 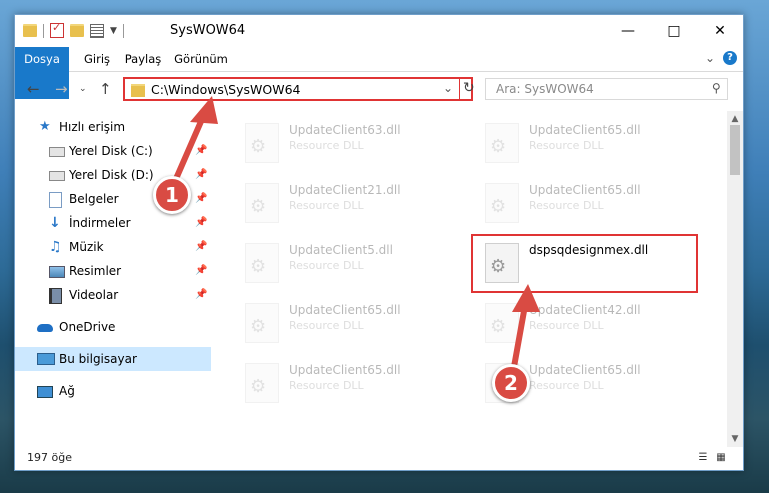 I want to click on nav-this-pc: Bu bilgisayar, so click(x=113, y=359).